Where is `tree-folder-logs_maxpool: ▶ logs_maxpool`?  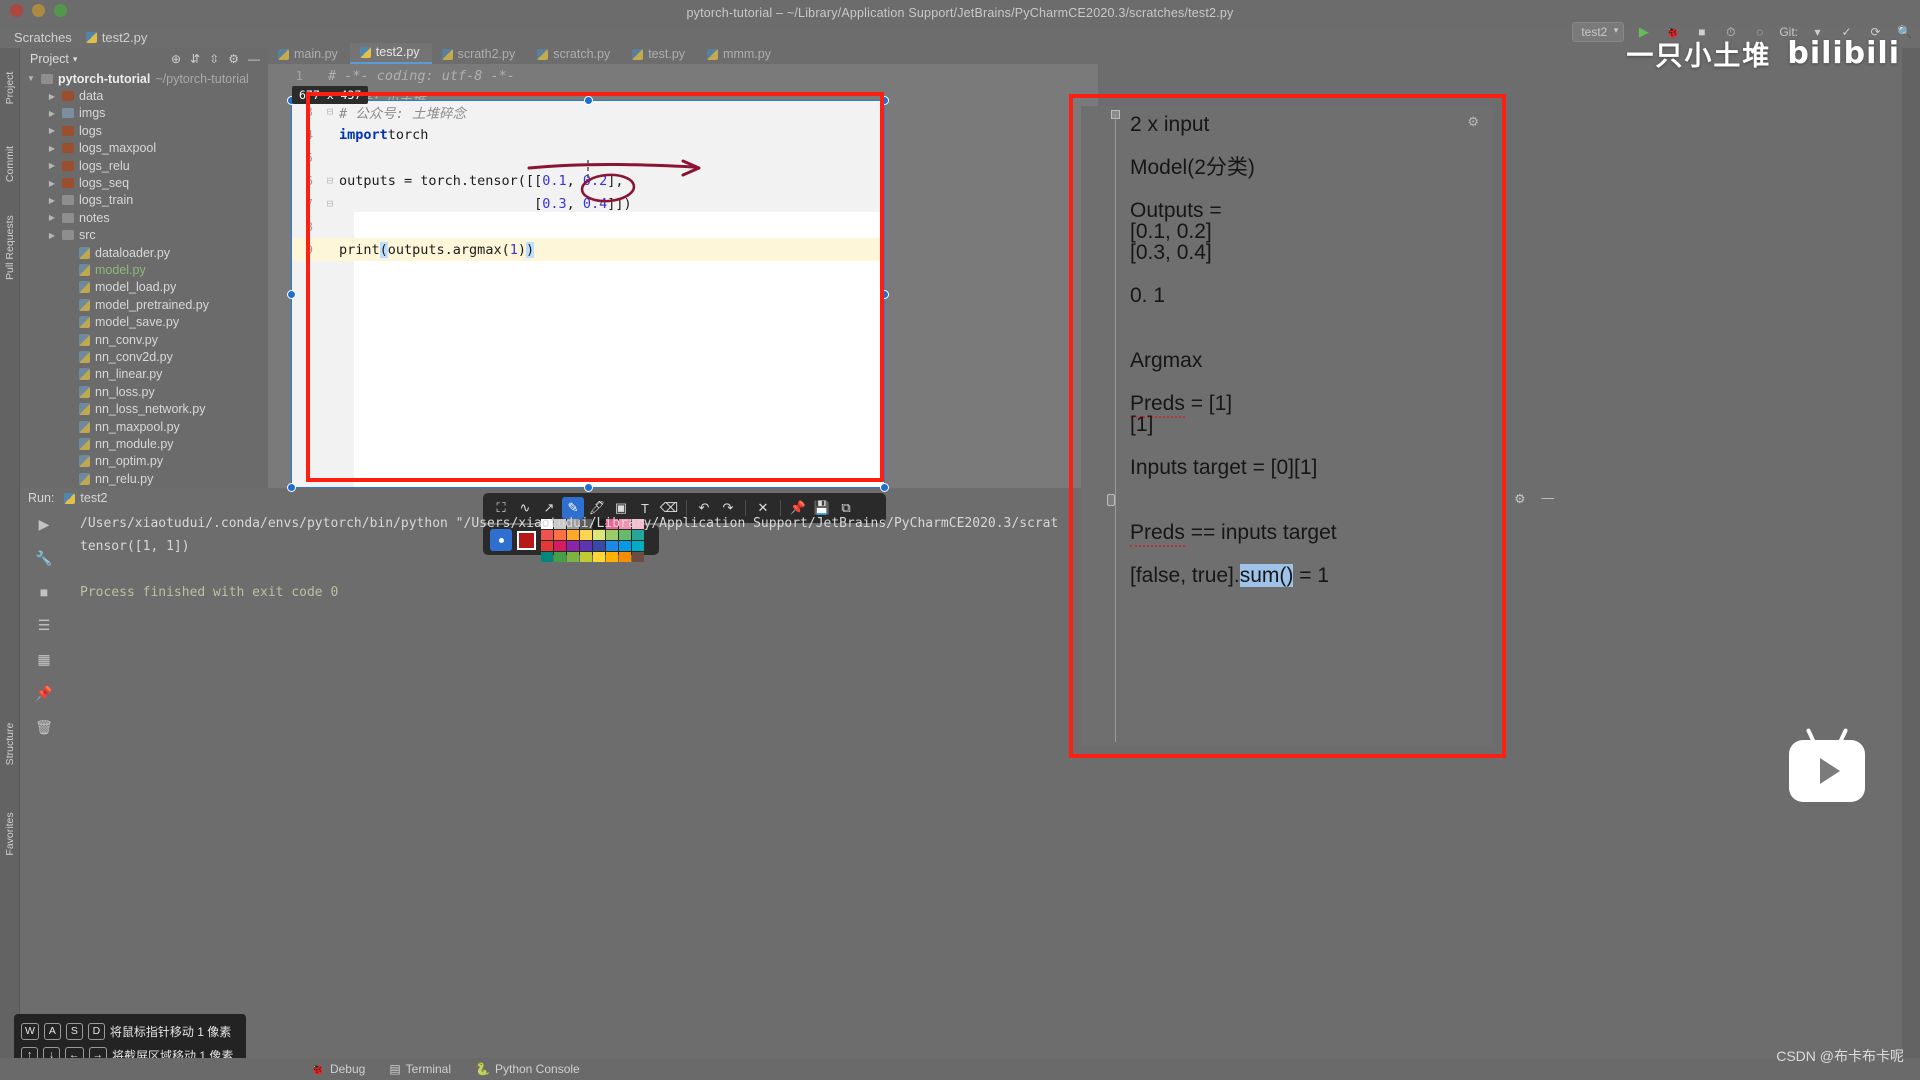
tree-folder-logs_maxpool: ▶ logs_maxpool is located at coordinates (147, 148).